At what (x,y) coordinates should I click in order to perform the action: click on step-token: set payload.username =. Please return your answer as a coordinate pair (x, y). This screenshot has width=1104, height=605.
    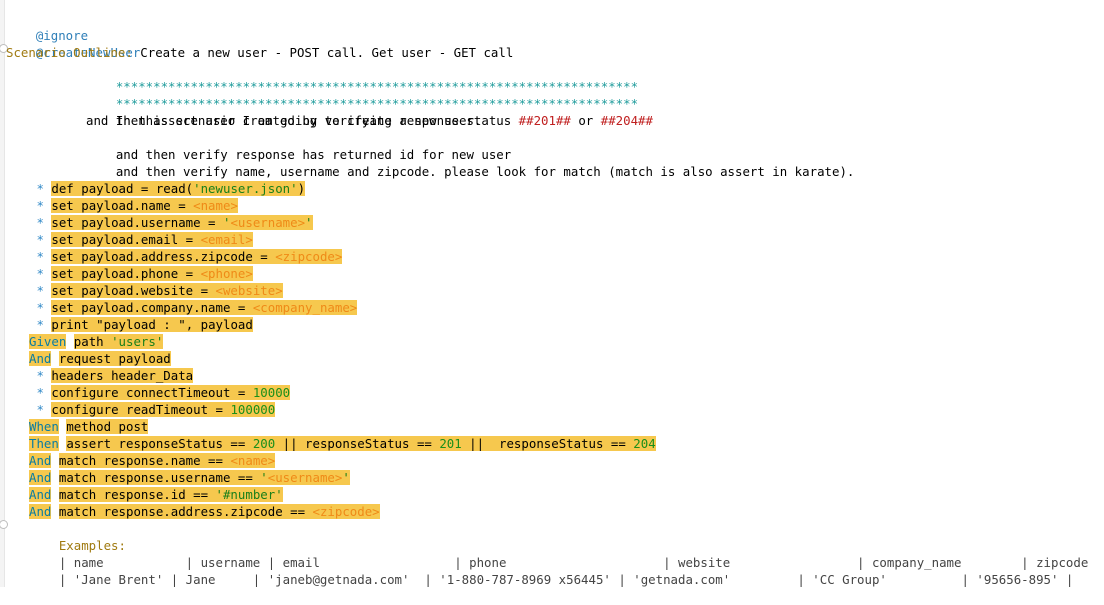
    Looking at the image, I should click on (137, 222).